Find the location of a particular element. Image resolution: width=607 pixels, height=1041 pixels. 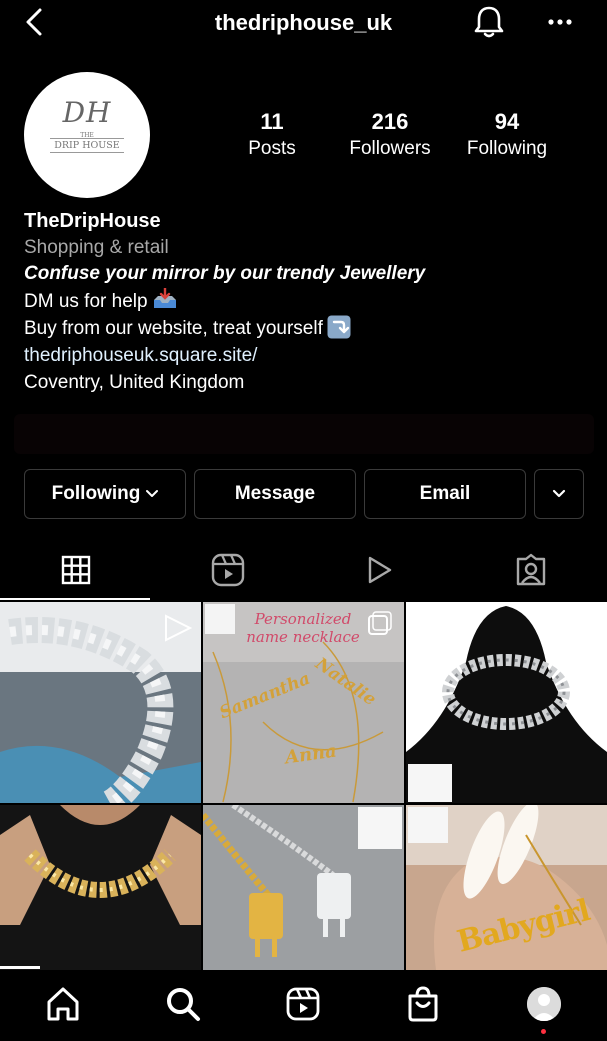

bio-dm-line: DM us for help is located at coordinates (309, 301).